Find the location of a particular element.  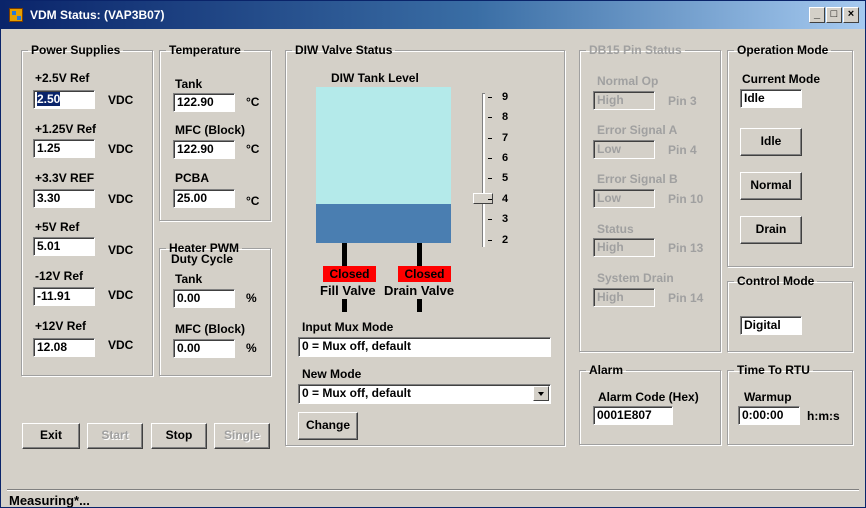

normal-button: Normal is located at coordinates (771, 186).